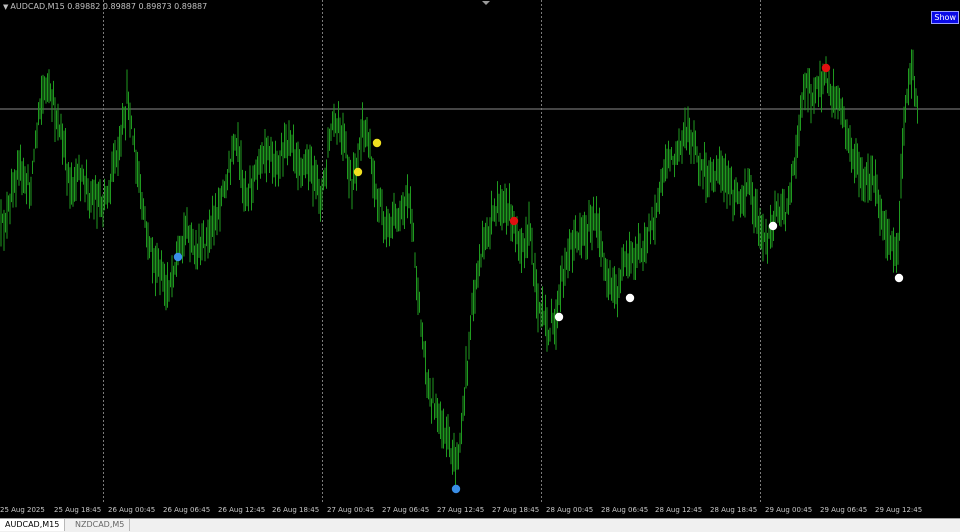 This screenshot has height=532, width=960. What do you see at coordinates (33, 525) in the screenshot?
I see `tab-audcad-m15: AUDCAD,M15` at bounding box center [33, 525].